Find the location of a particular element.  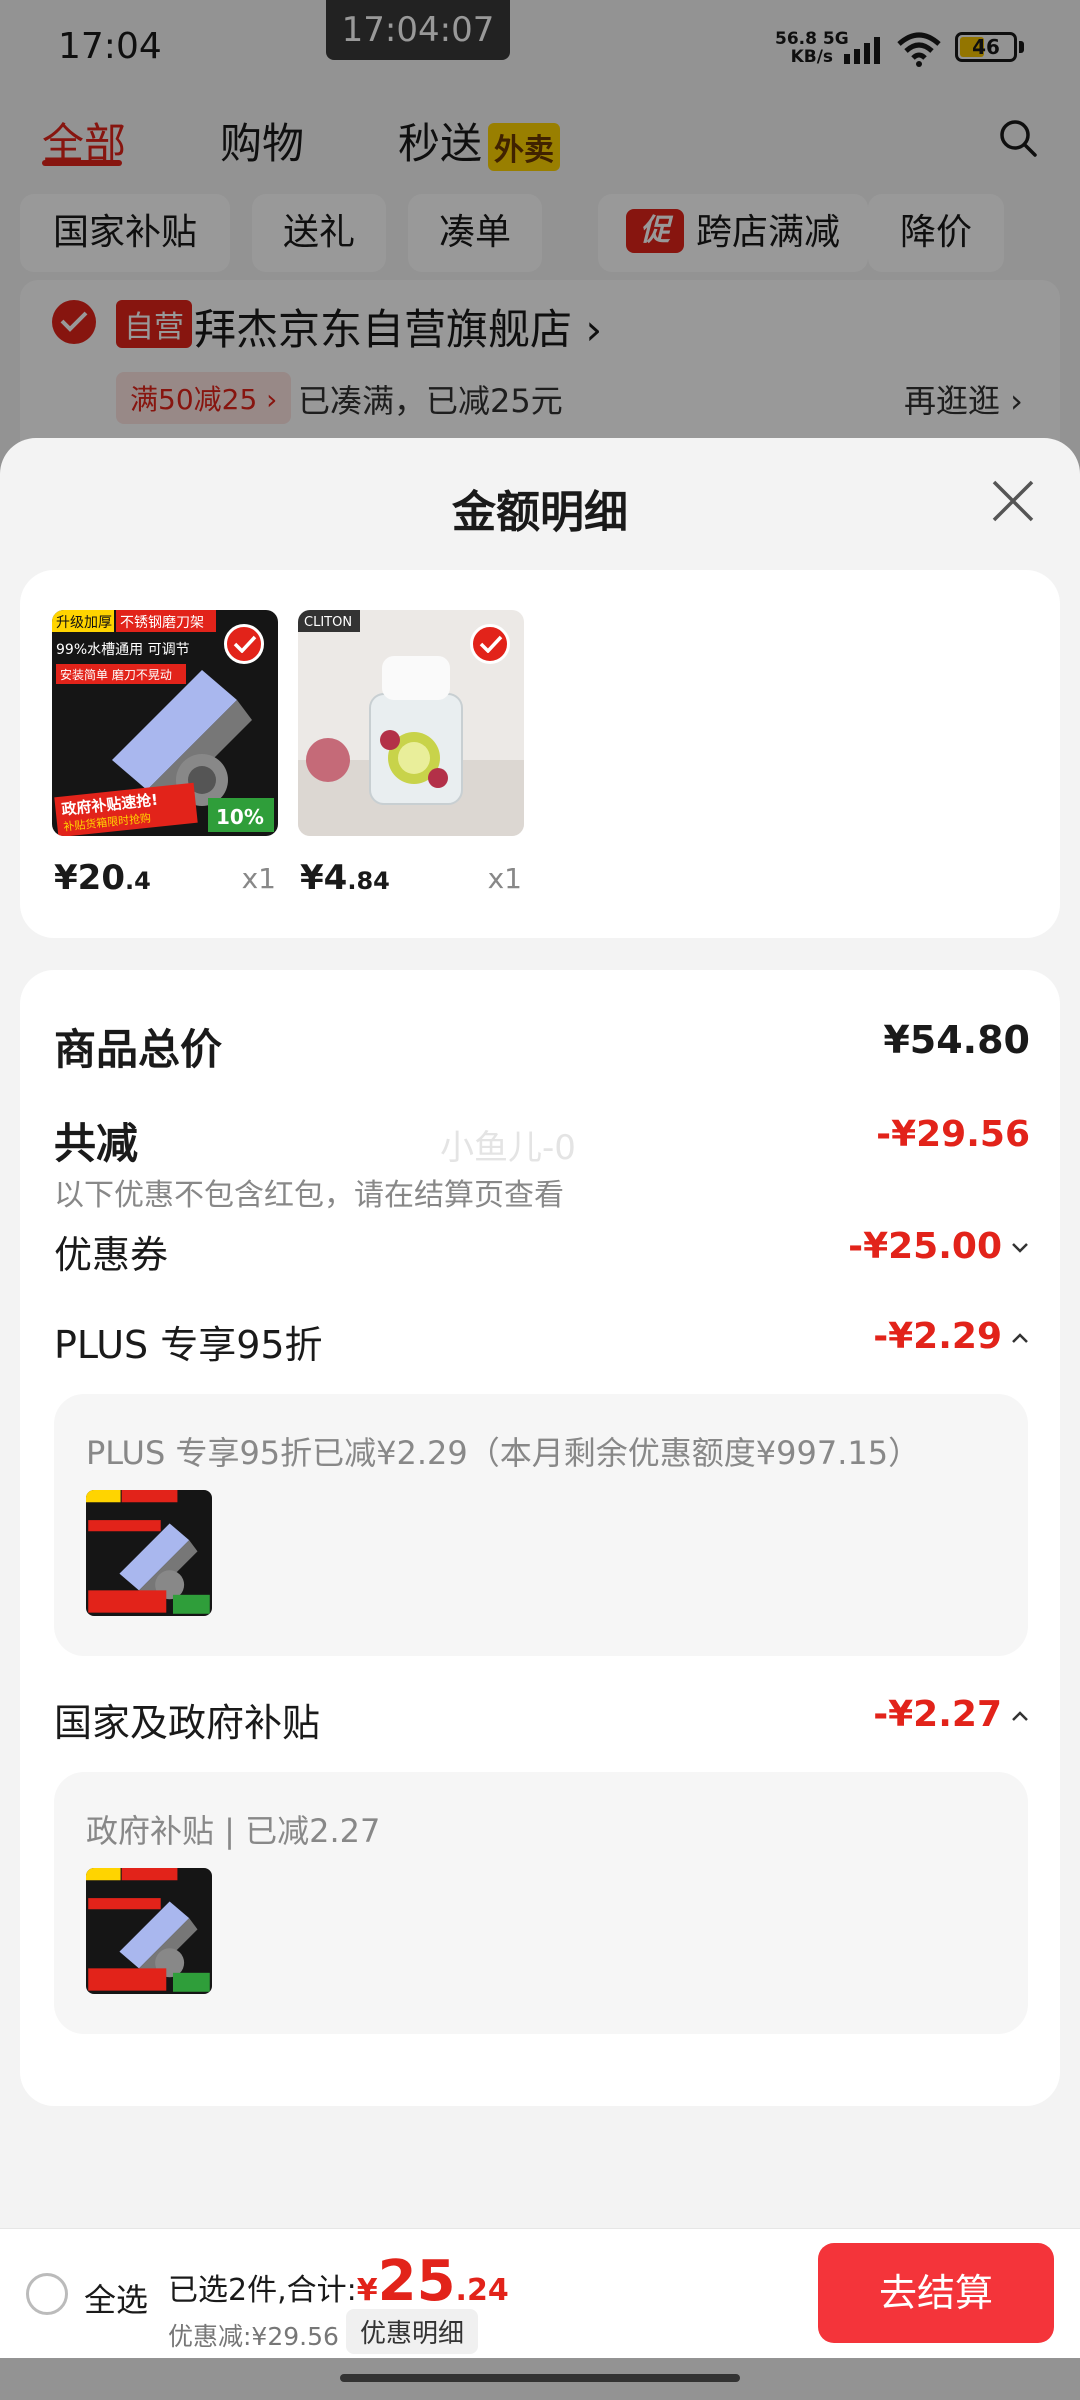

close-icon is located at coordinates (1013, 501).